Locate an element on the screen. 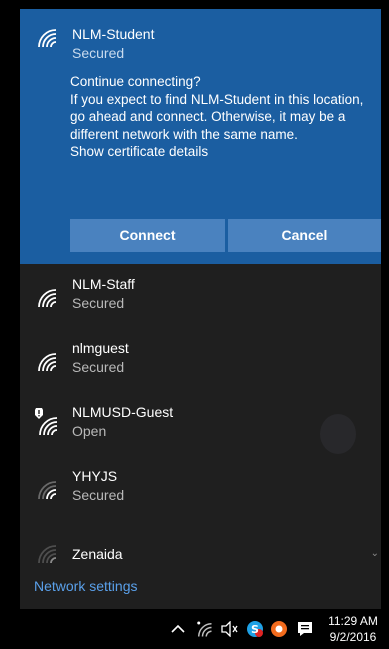  clock-date: 9/2/2016 is located at coordinates (353, 637).